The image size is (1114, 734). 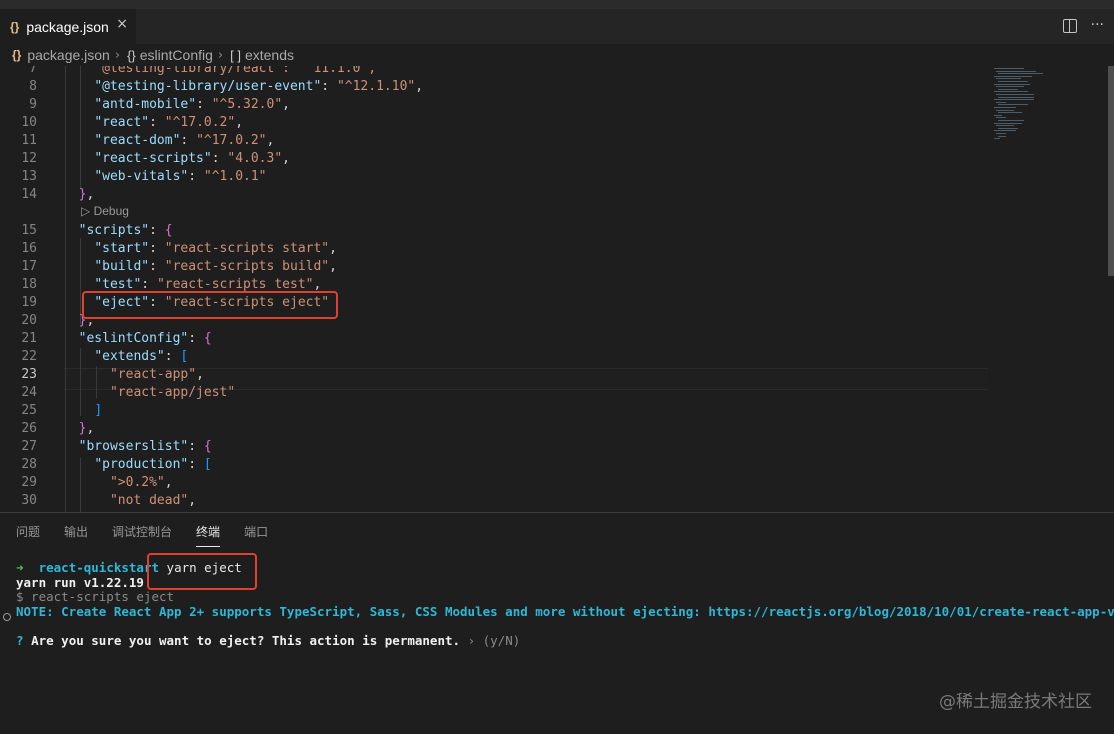 What do you see at coordinates (29, 284) in the screenshot?
I see `line-number: 18` at bounding box center [29, 284].